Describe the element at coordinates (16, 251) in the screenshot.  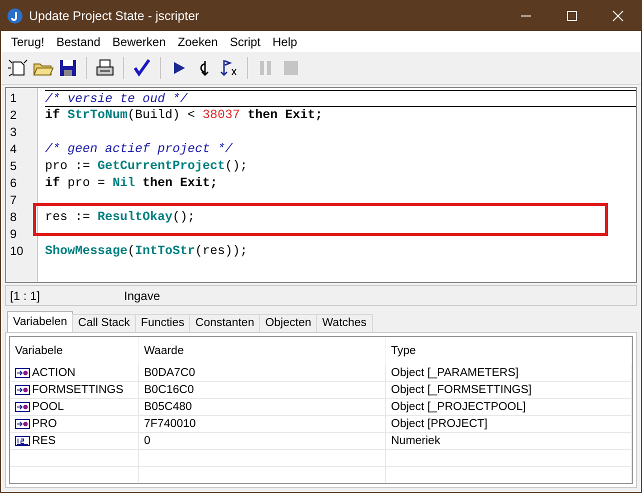
I see `line-number: 10` at that location.